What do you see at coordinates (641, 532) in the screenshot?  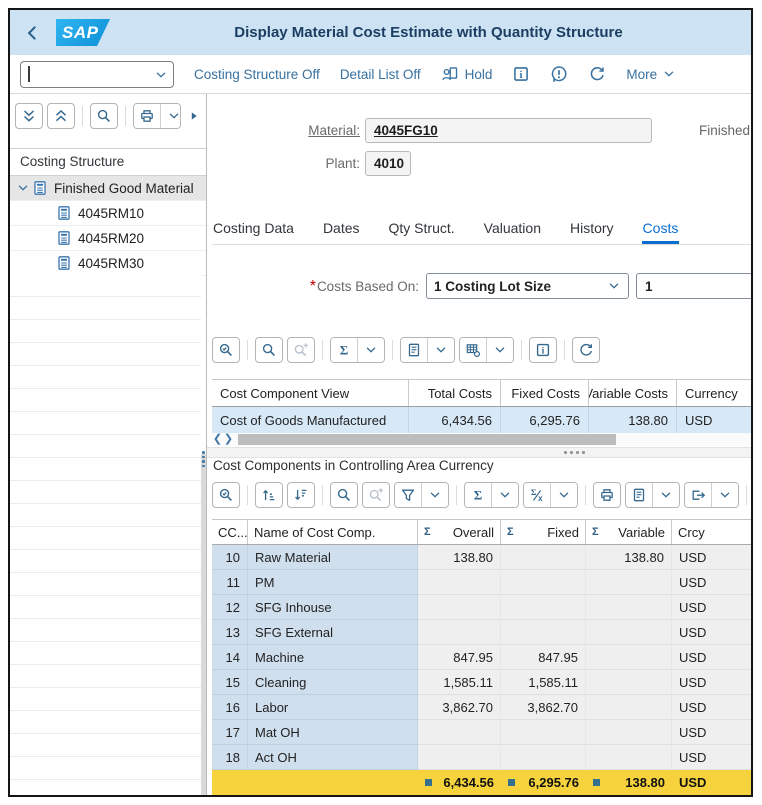 I see `column-label: Variable` at bounding box center [641, 532].